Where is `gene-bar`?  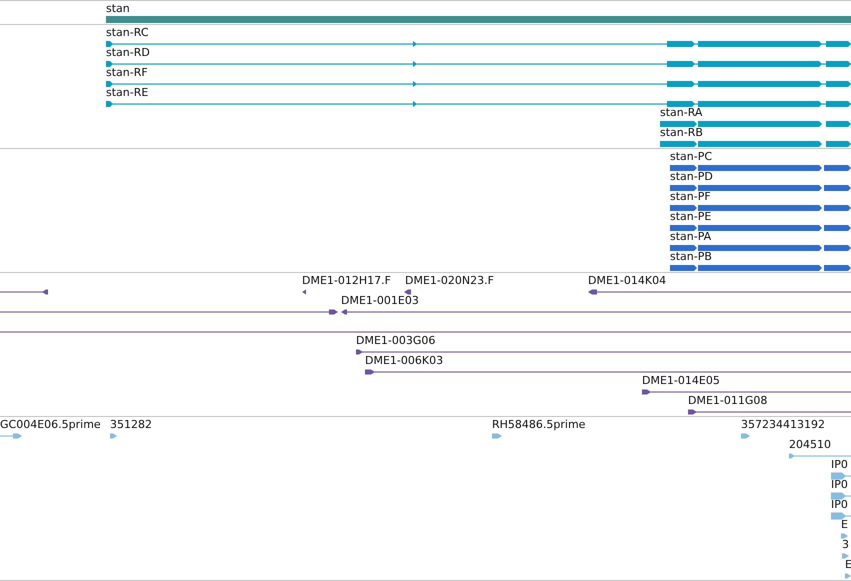 gene-bar is located at coordinates (478, 20).